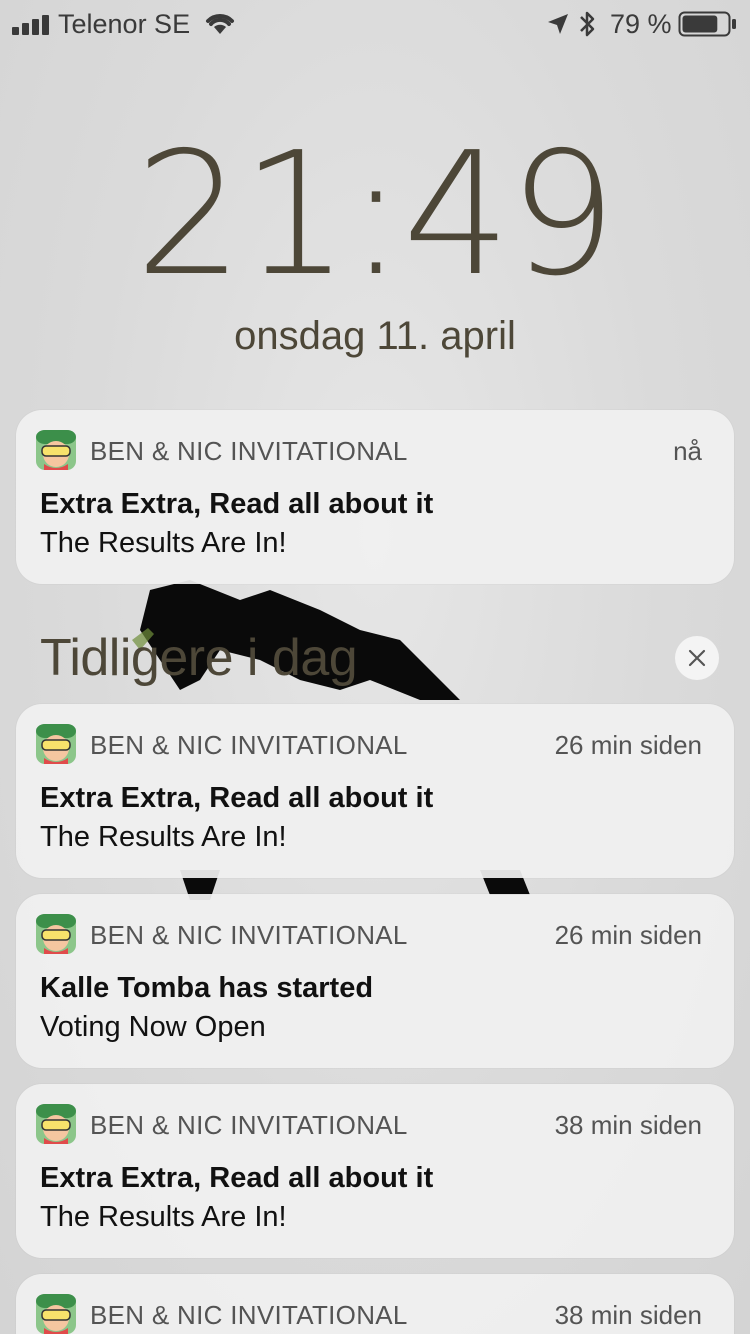  Describe the element at coordinates (124, 24) in the screenshot. I see `carrier-name: Telenor SE` at that location.